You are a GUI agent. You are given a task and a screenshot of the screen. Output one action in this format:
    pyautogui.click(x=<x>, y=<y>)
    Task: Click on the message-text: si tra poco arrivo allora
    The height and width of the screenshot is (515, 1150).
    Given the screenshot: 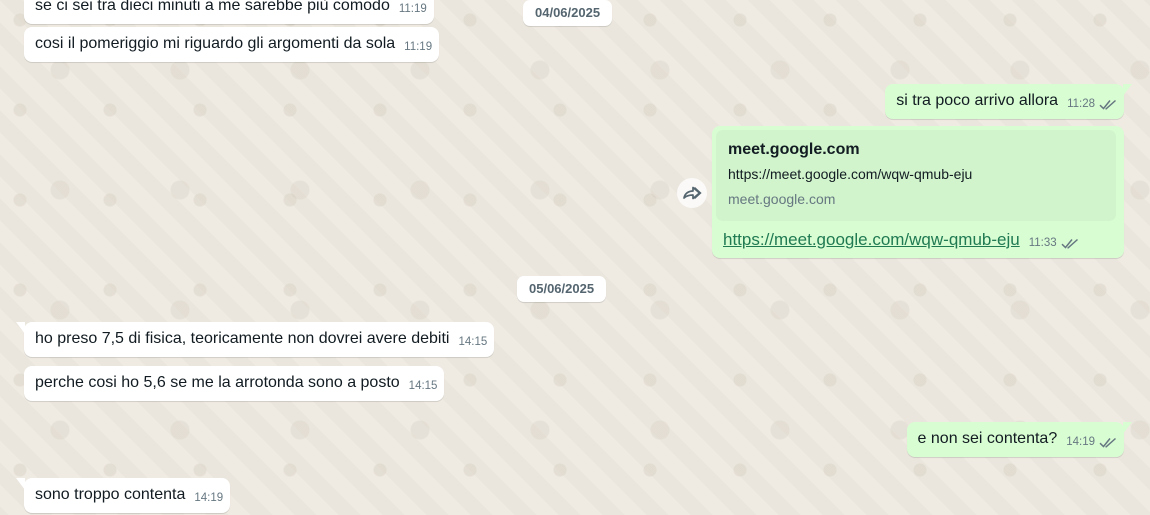 What is the action you would take?
    pyautogui.click(x=977, y=100)
    